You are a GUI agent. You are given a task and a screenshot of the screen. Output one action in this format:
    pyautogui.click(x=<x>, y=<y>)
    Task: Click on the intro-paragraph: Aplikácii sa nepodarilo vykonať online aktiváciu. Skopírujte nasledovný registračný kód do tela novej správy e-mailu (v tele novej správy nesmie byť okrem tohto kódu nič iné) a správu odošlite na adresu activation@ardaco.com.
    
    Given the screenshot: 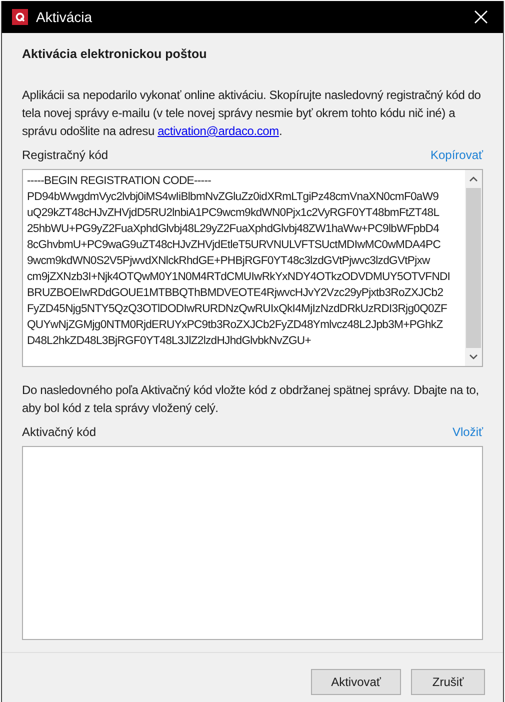 What is the action you would take?
    pyautogui.click(x=252, y=113)
    